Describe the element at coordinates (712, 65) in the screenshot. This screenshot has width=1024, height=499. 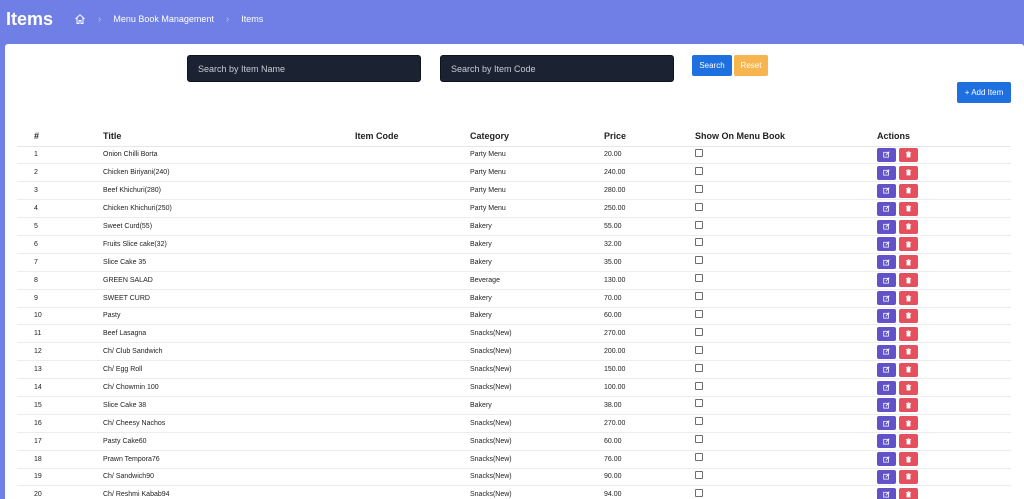
I see `search-button: Search` at that location.